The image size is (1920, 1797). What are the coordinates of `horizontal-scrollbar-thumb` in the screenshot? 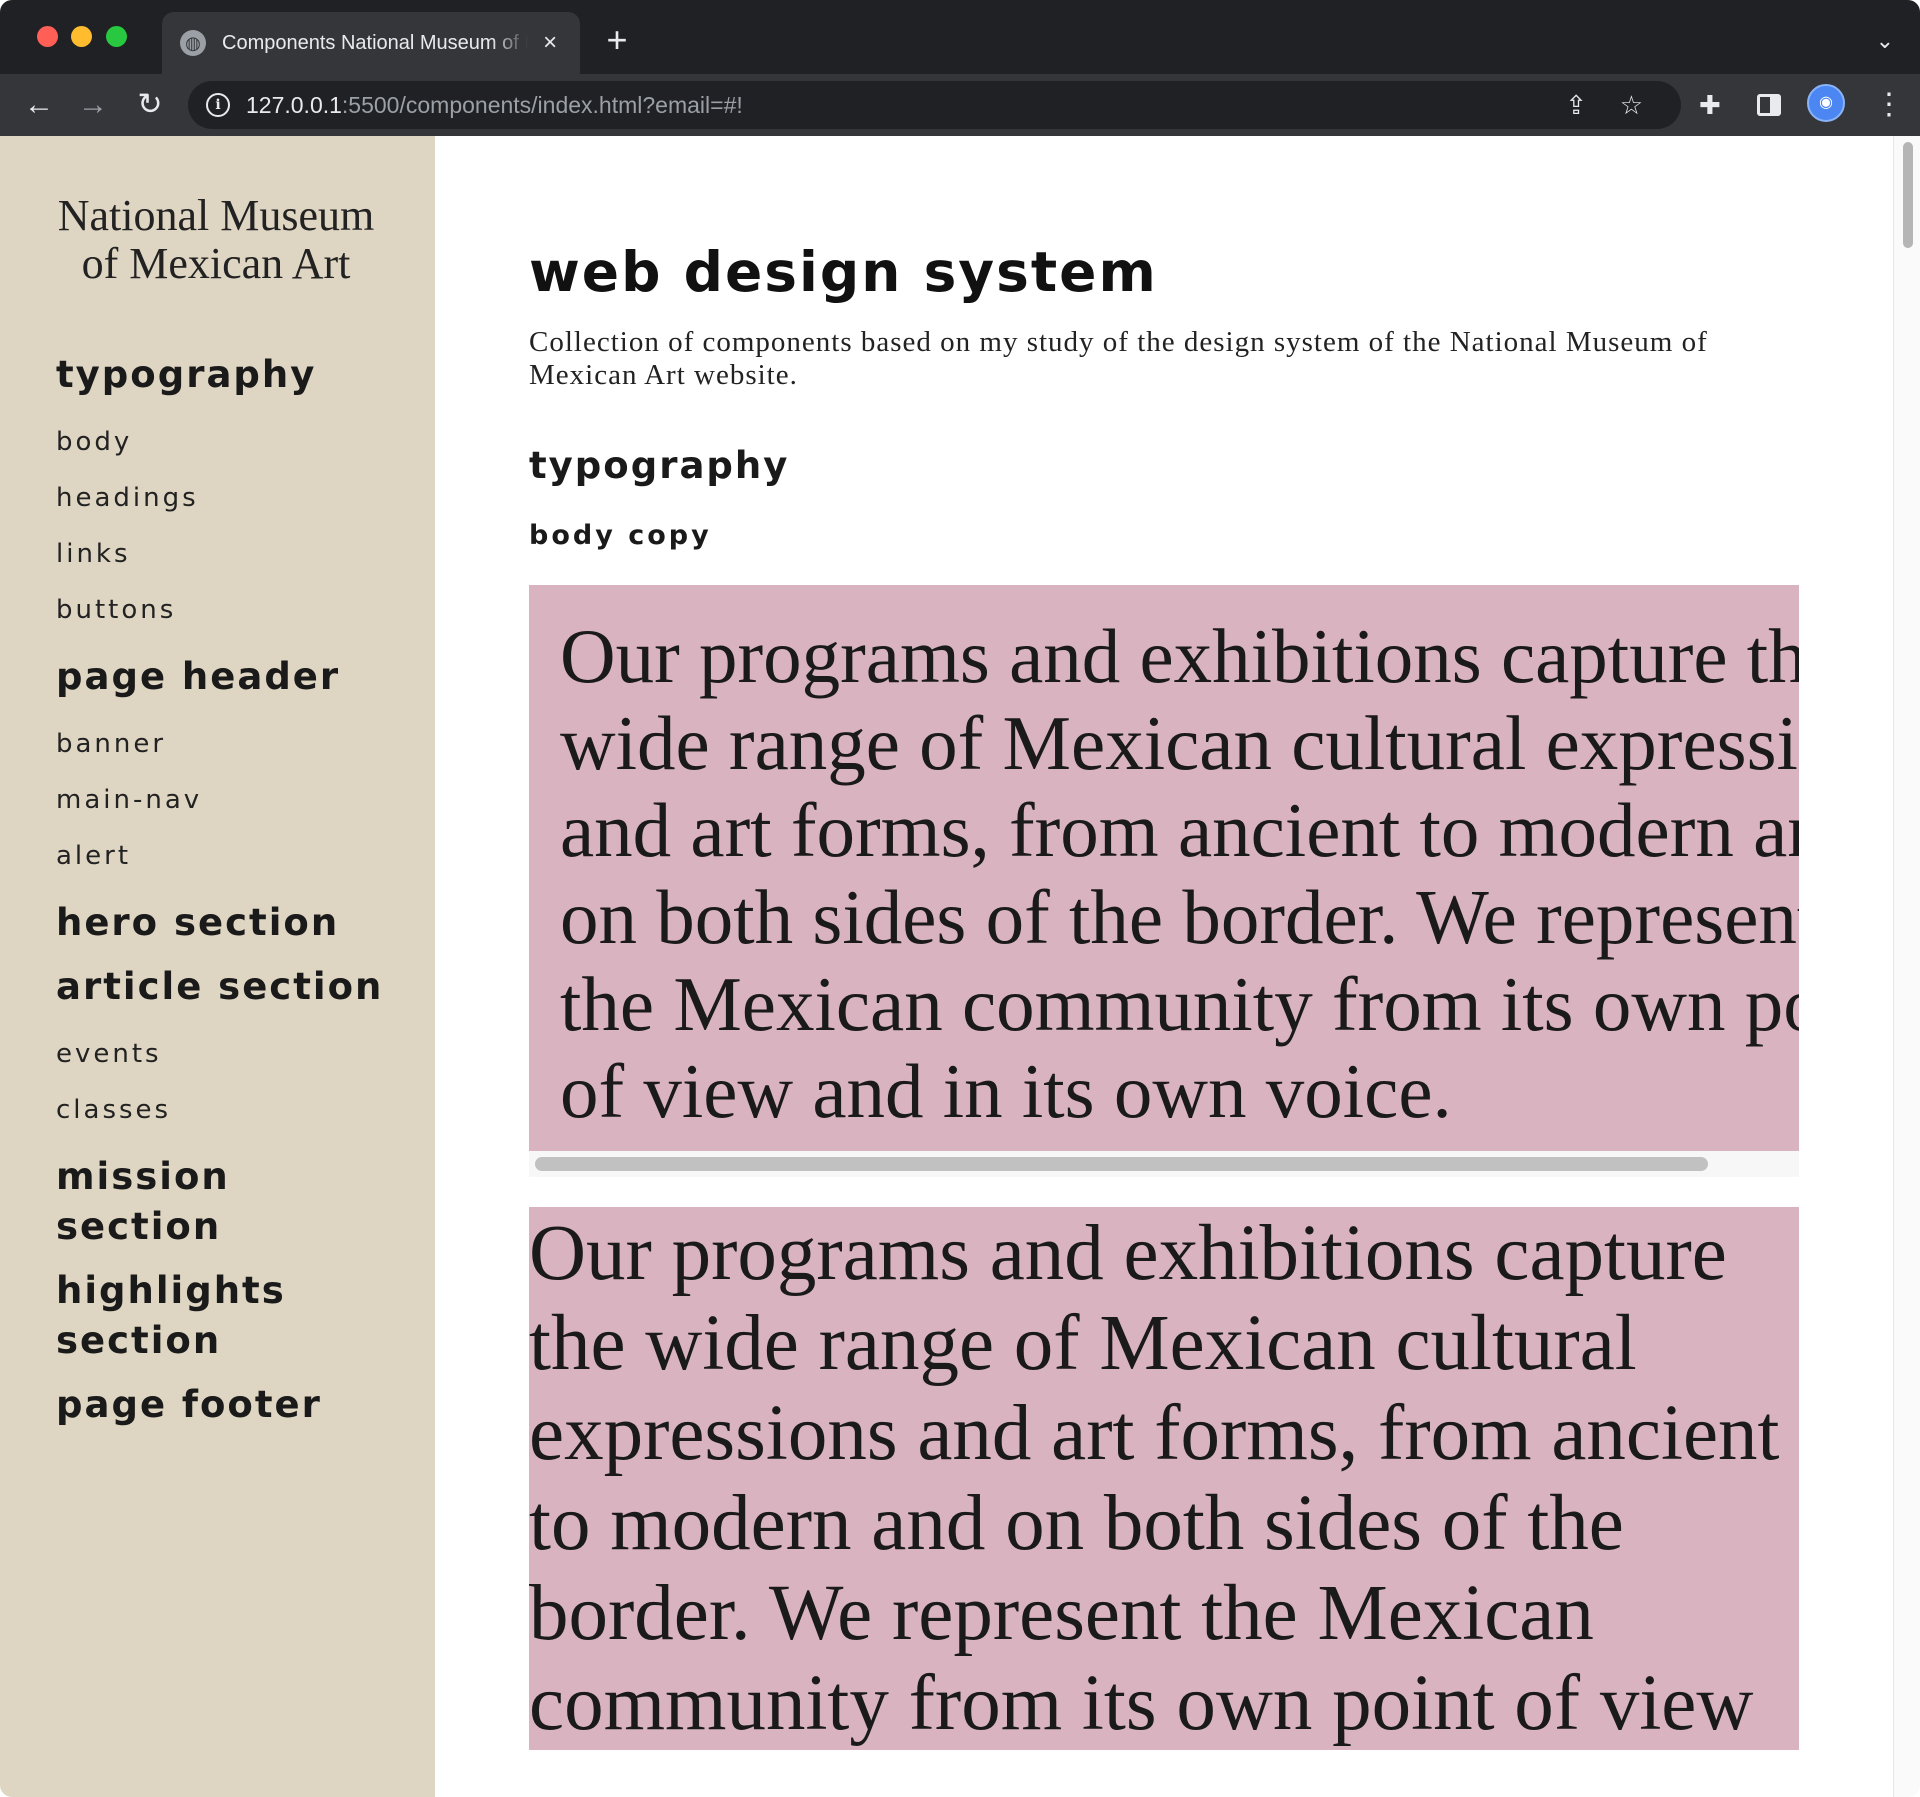 It's located at (1121, 1164).